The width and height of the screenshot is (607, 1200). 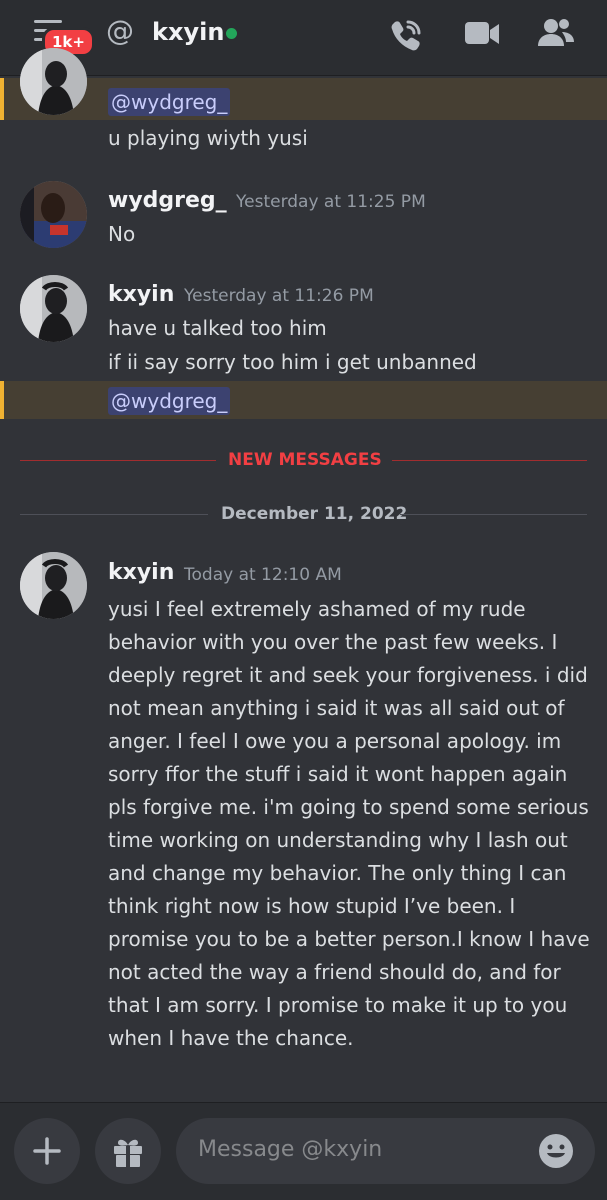 What do you see at coordinates (208, 138) in the screenshot?
I see `message-line: u playing wiyth yusi` at bounding box center [208, 138].